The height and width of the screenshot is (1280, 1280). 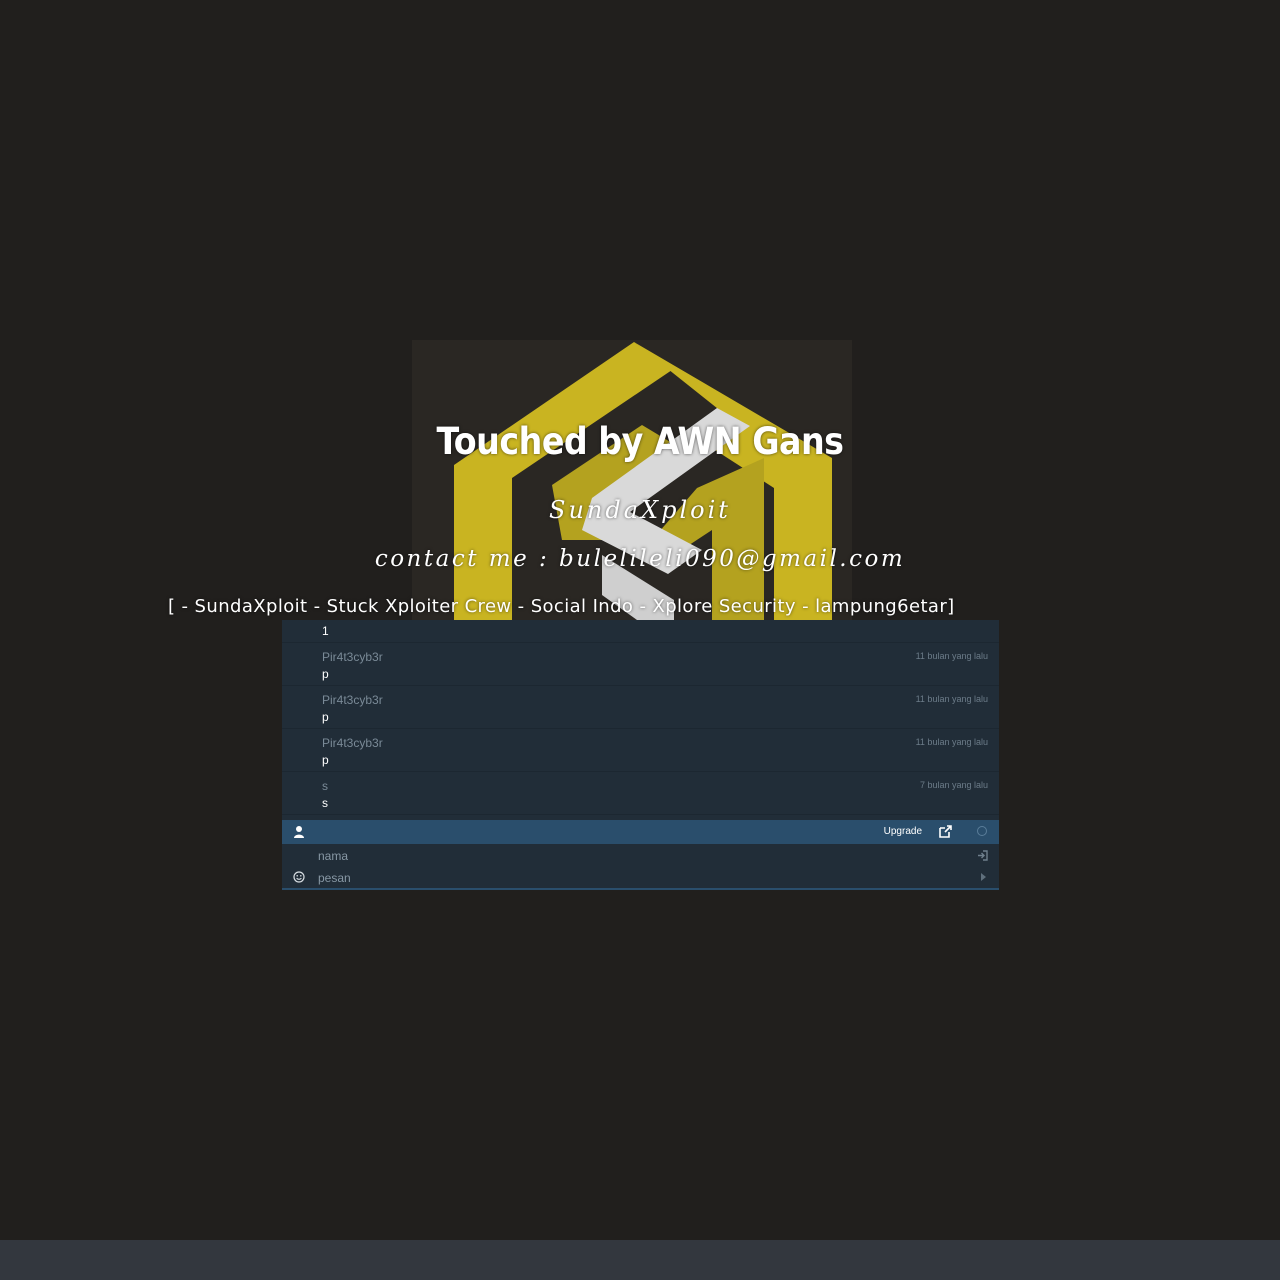 I want to click on user-icon, so click(x=299, y=832).